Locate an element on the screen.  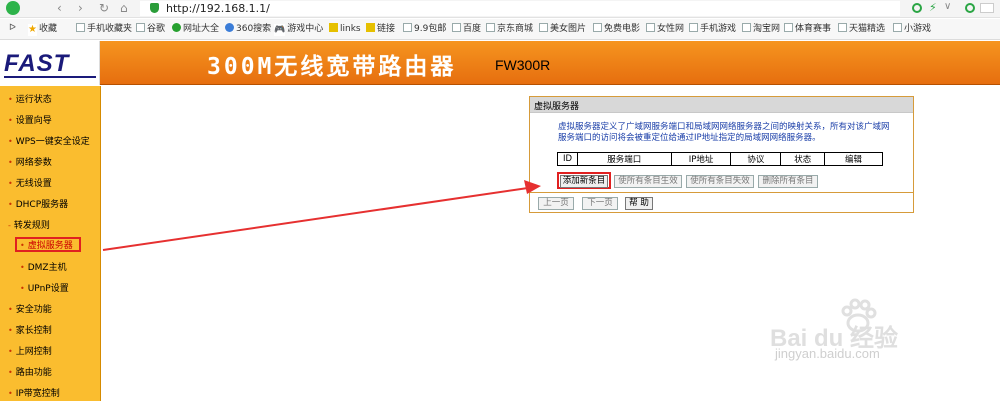
sidebar-item-routing: • 路由功能 is located at coordinates (30, 373).